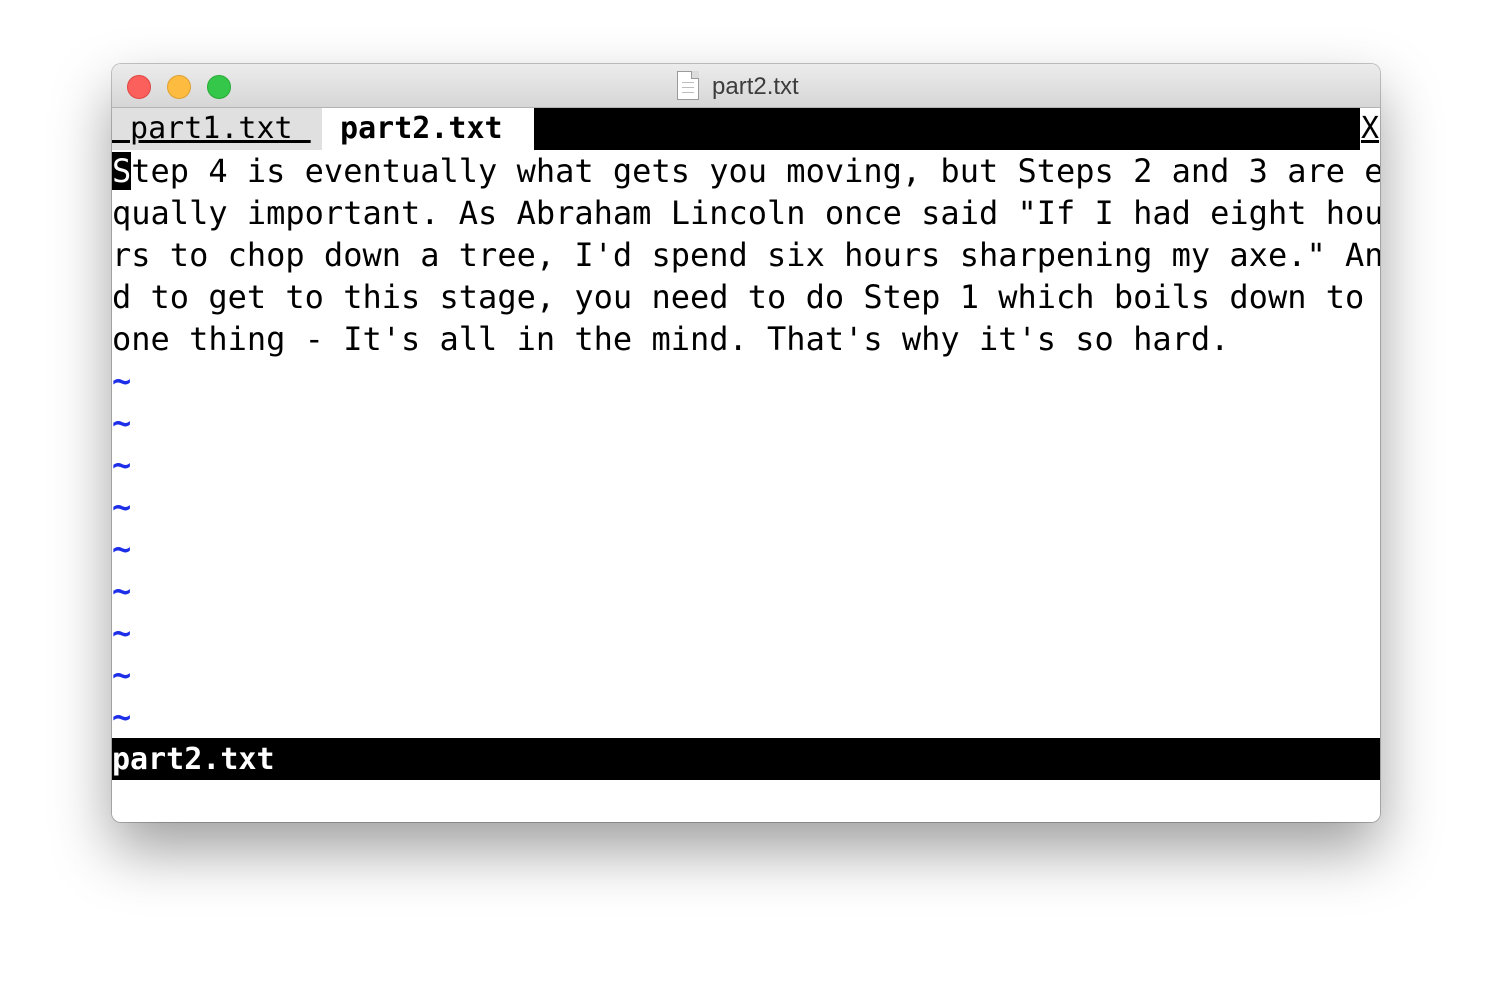 The image size is (1492, 982). I want to click on tab-part2: part2.txt, so click(428, 129).